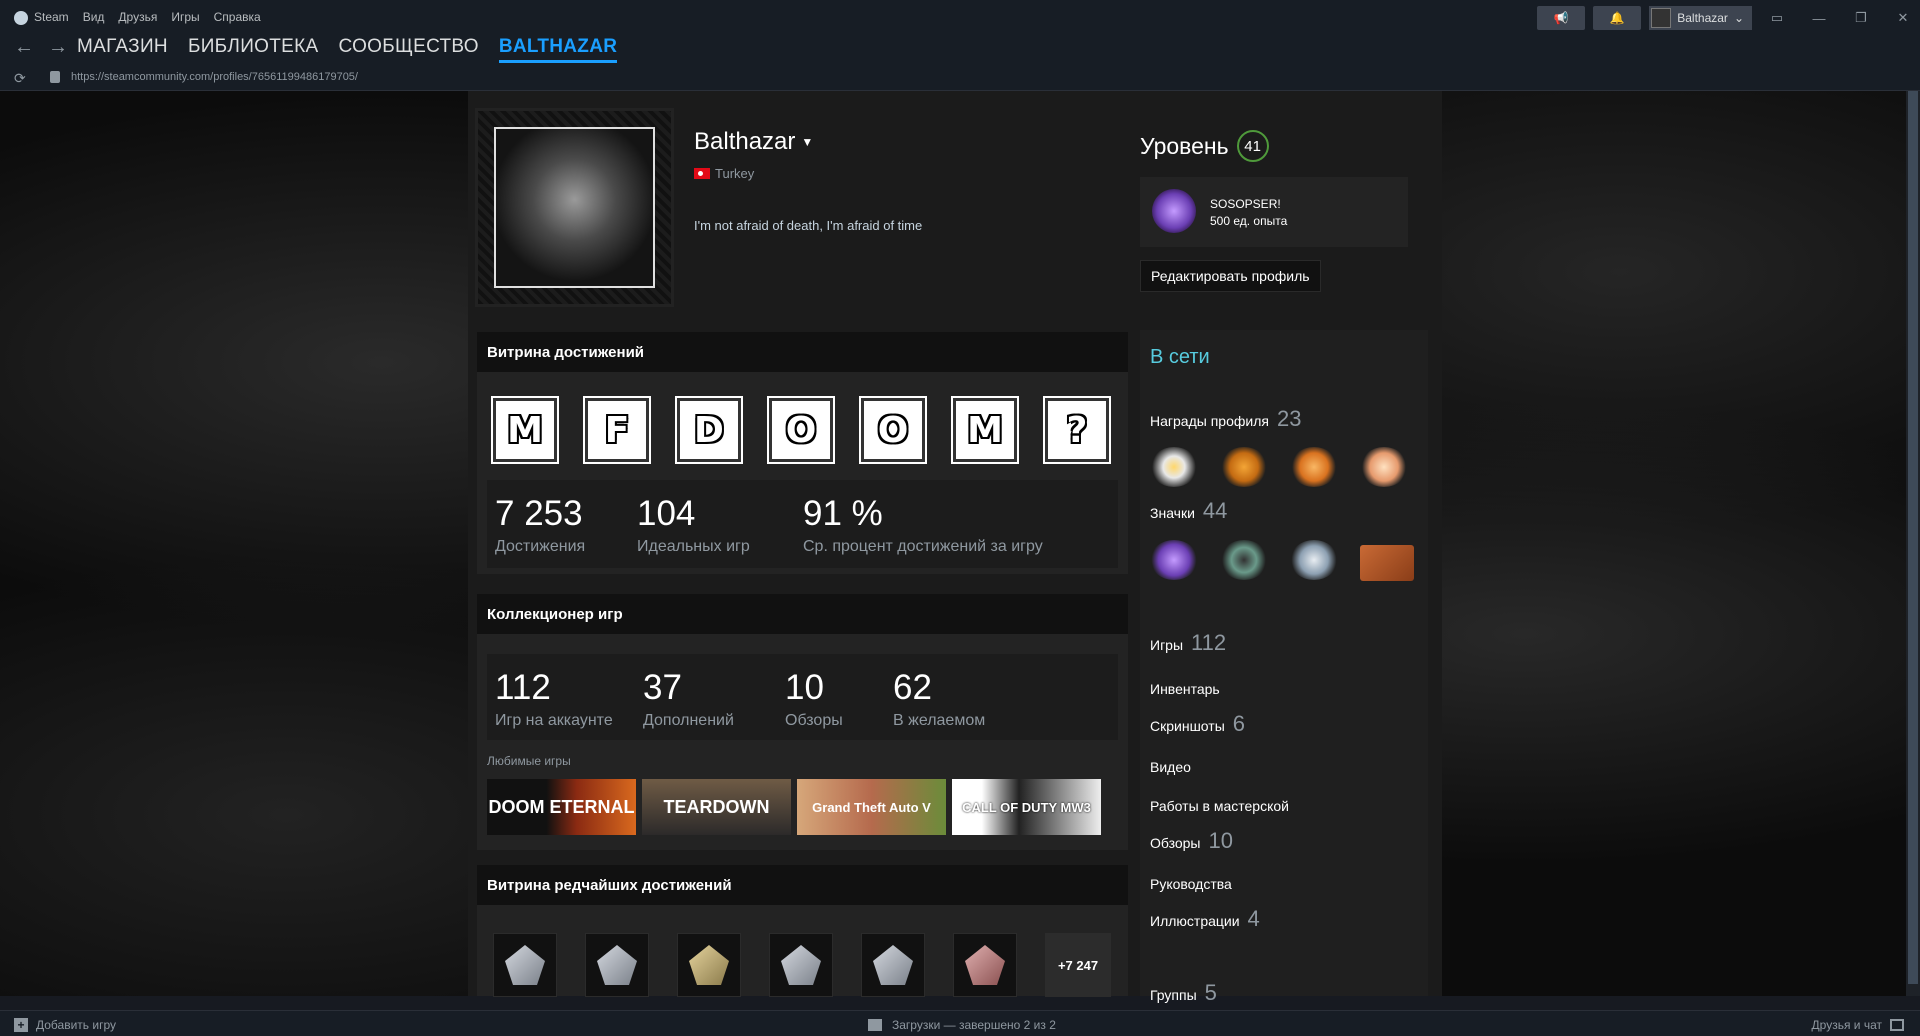 The image size is (1920, 1036). Describe the element at coordinates (1561, 18) in the screenshot. I see `announcements-button: 📢` at that location.